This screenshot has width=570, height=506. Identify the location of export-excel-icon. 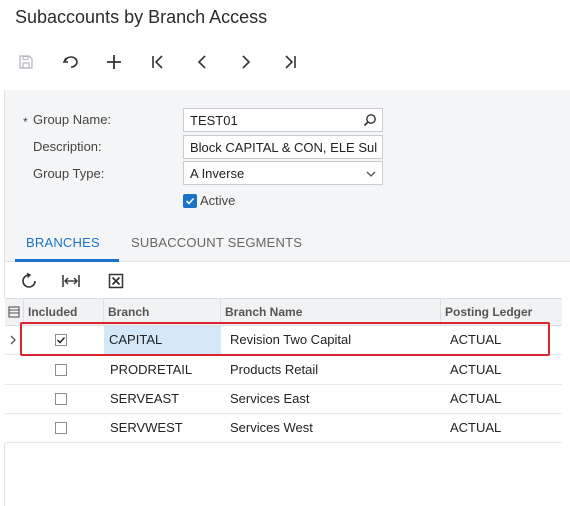
(116, 281).